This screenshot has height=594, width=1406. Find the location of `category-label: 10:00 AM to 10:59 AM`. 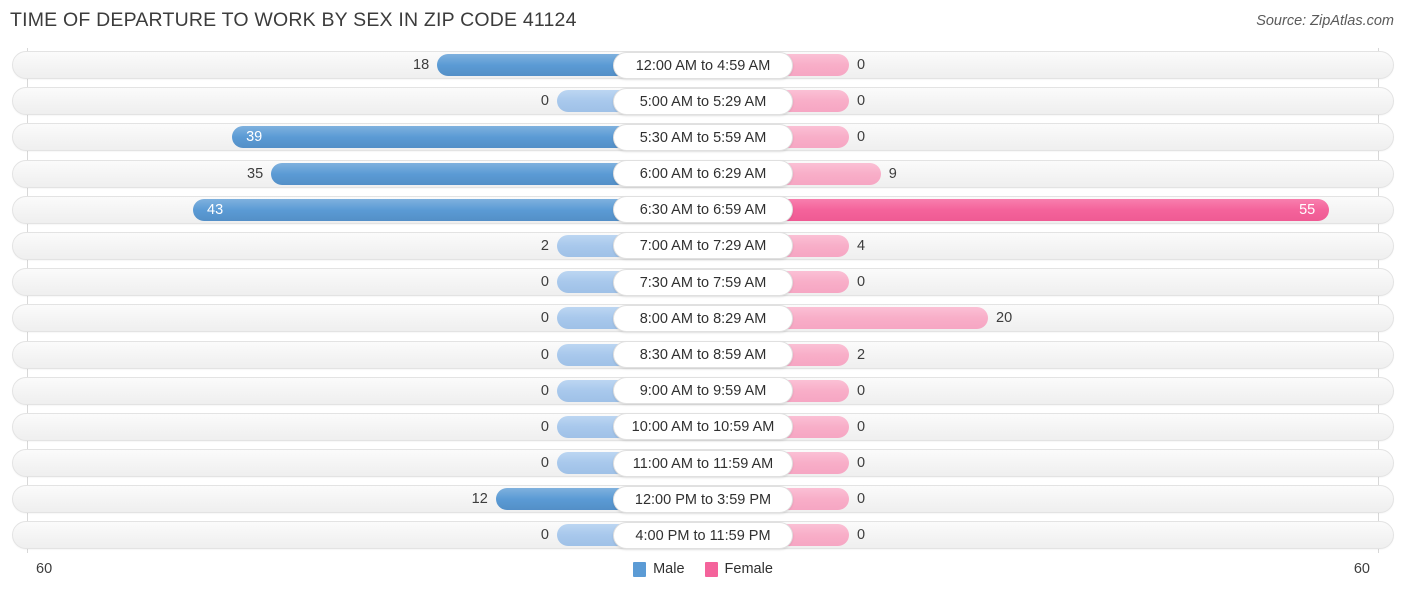

category-label: 10:00 AM to 10:59 AM is located at coordinates (703, 427).